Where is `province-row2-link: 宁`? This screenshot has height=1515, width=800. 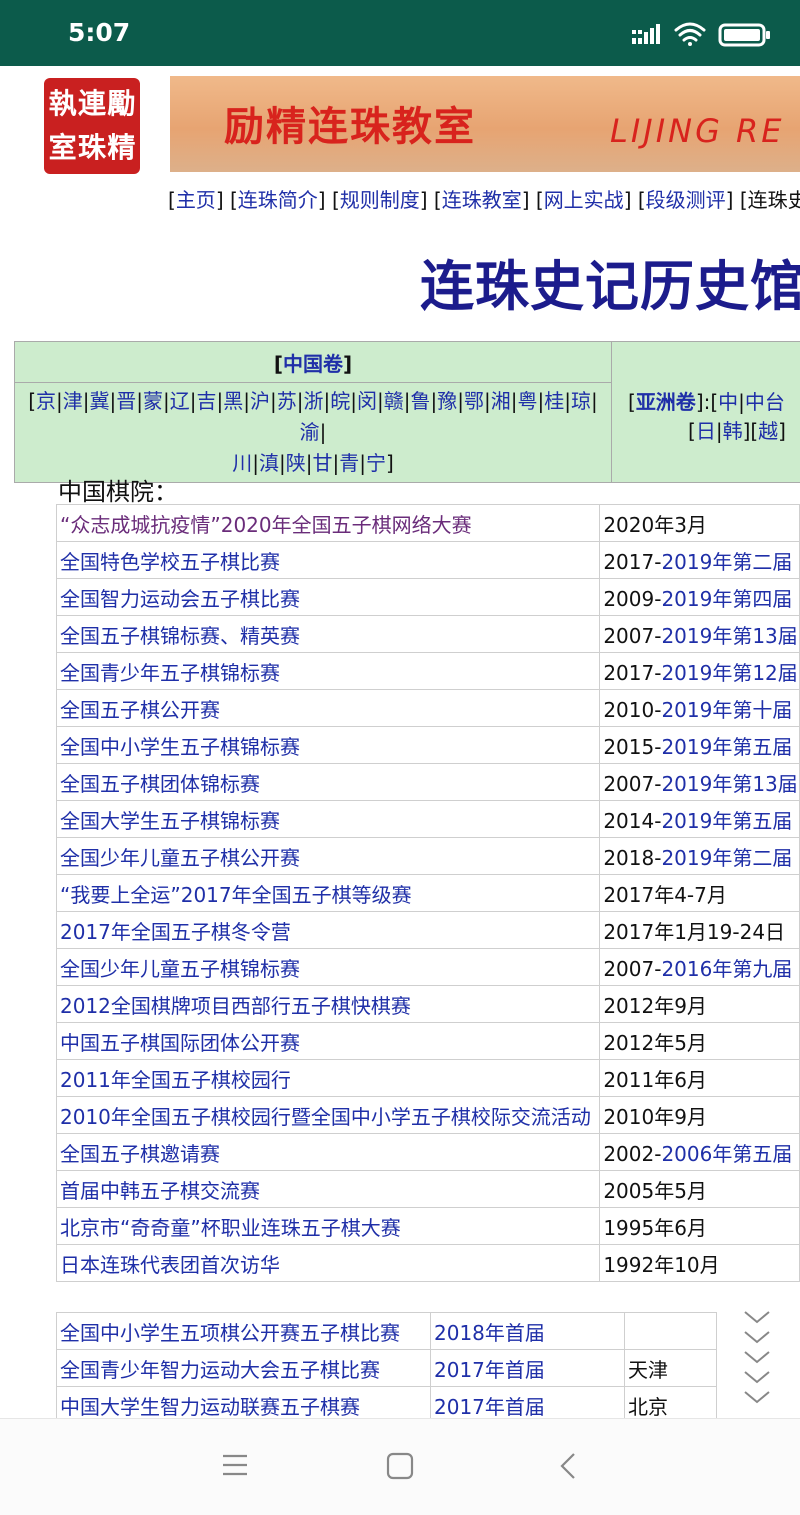
province-row2-link: 宁 is located at coordinates (376, 463).